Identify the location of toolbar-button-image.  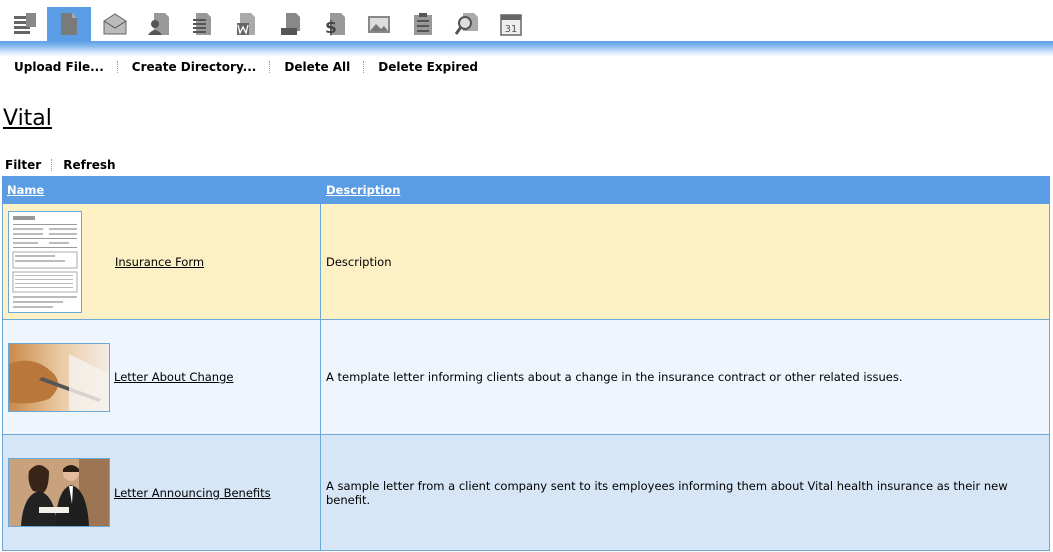
(379, 24).